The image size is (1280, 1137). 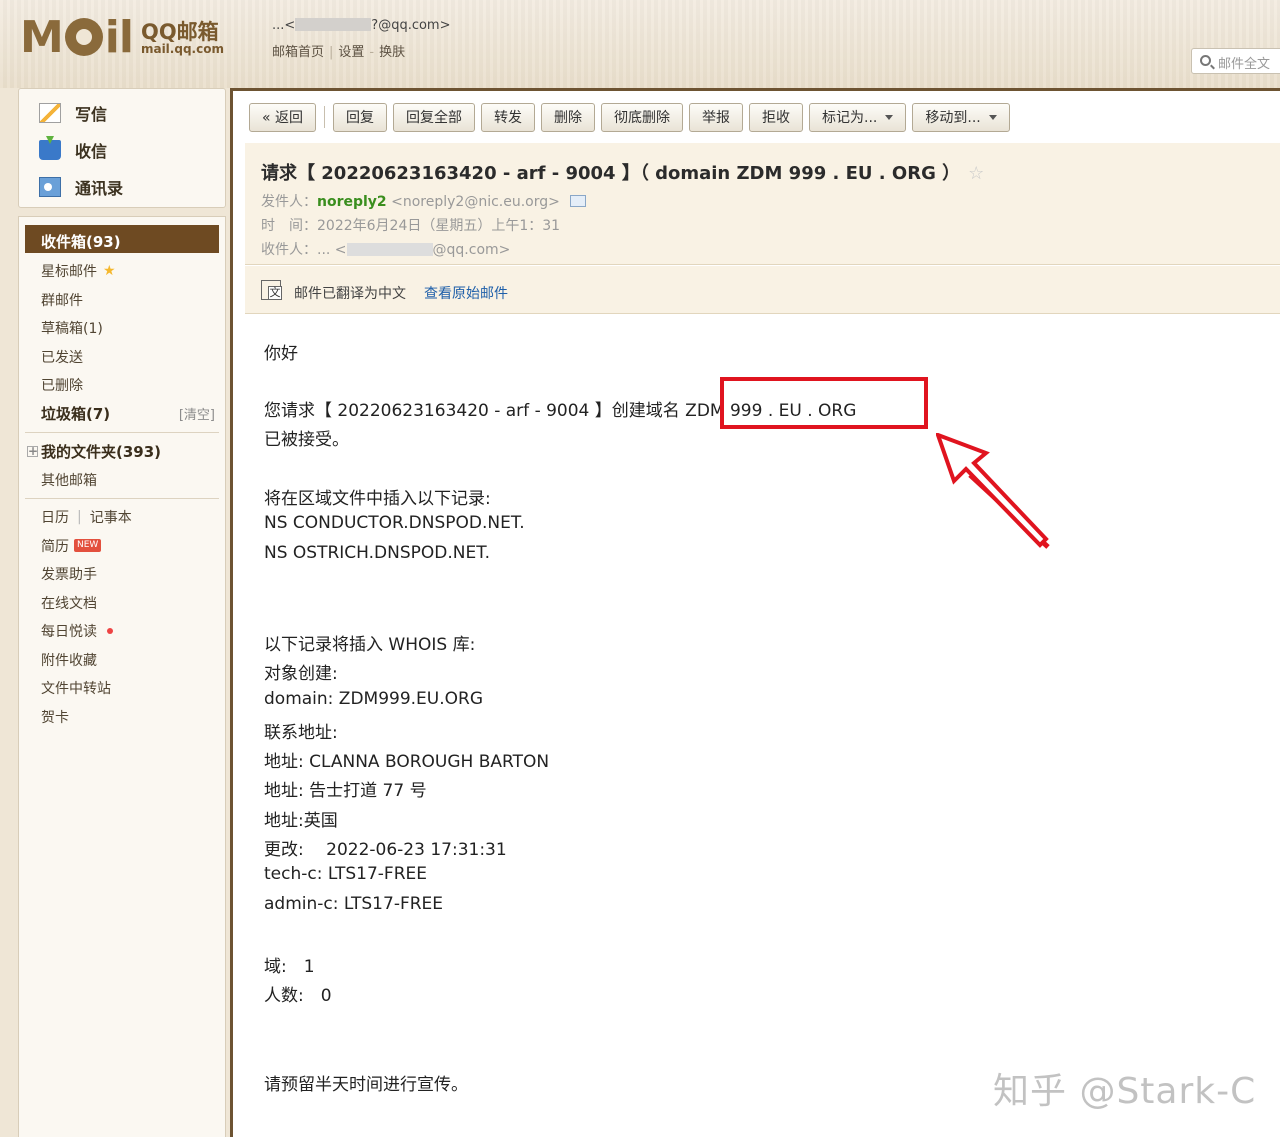 I want to click on body-line: 人数: 0, so click(x=298, y=996).